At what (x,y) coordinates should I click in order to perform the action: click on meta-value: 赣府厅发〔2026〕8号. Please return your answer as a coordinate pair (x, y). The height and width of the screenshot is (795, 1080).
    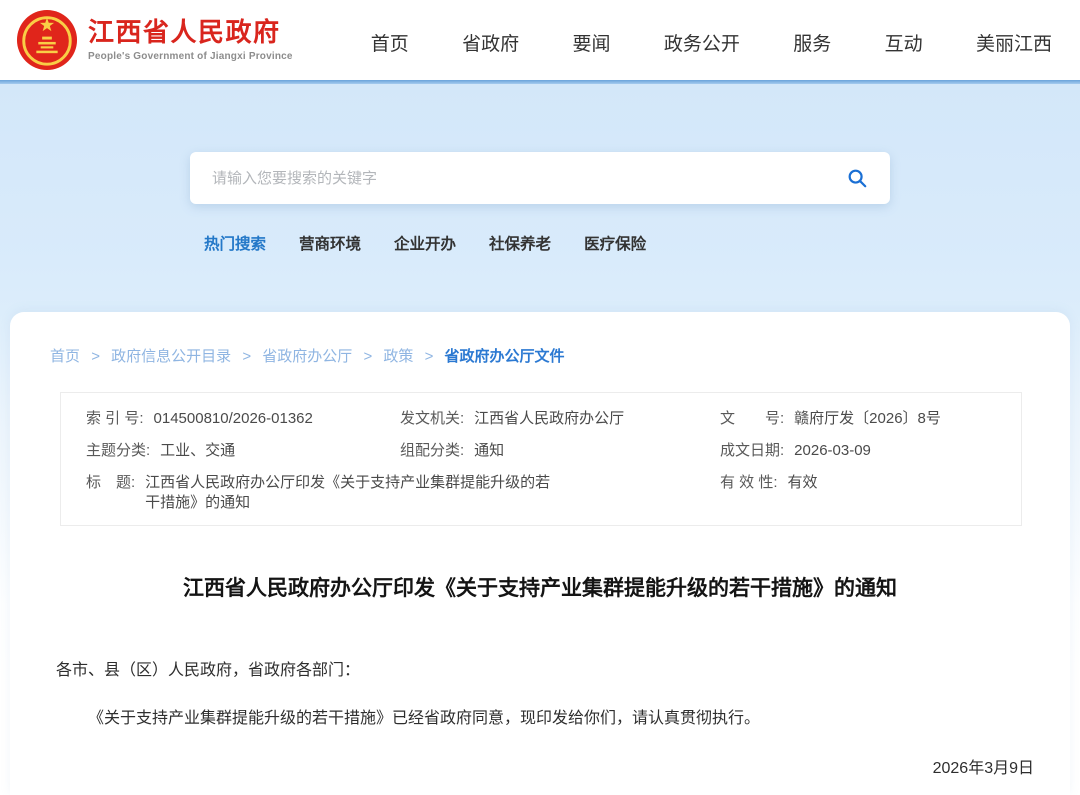
    Looking at the image, I should click on (867, 418).